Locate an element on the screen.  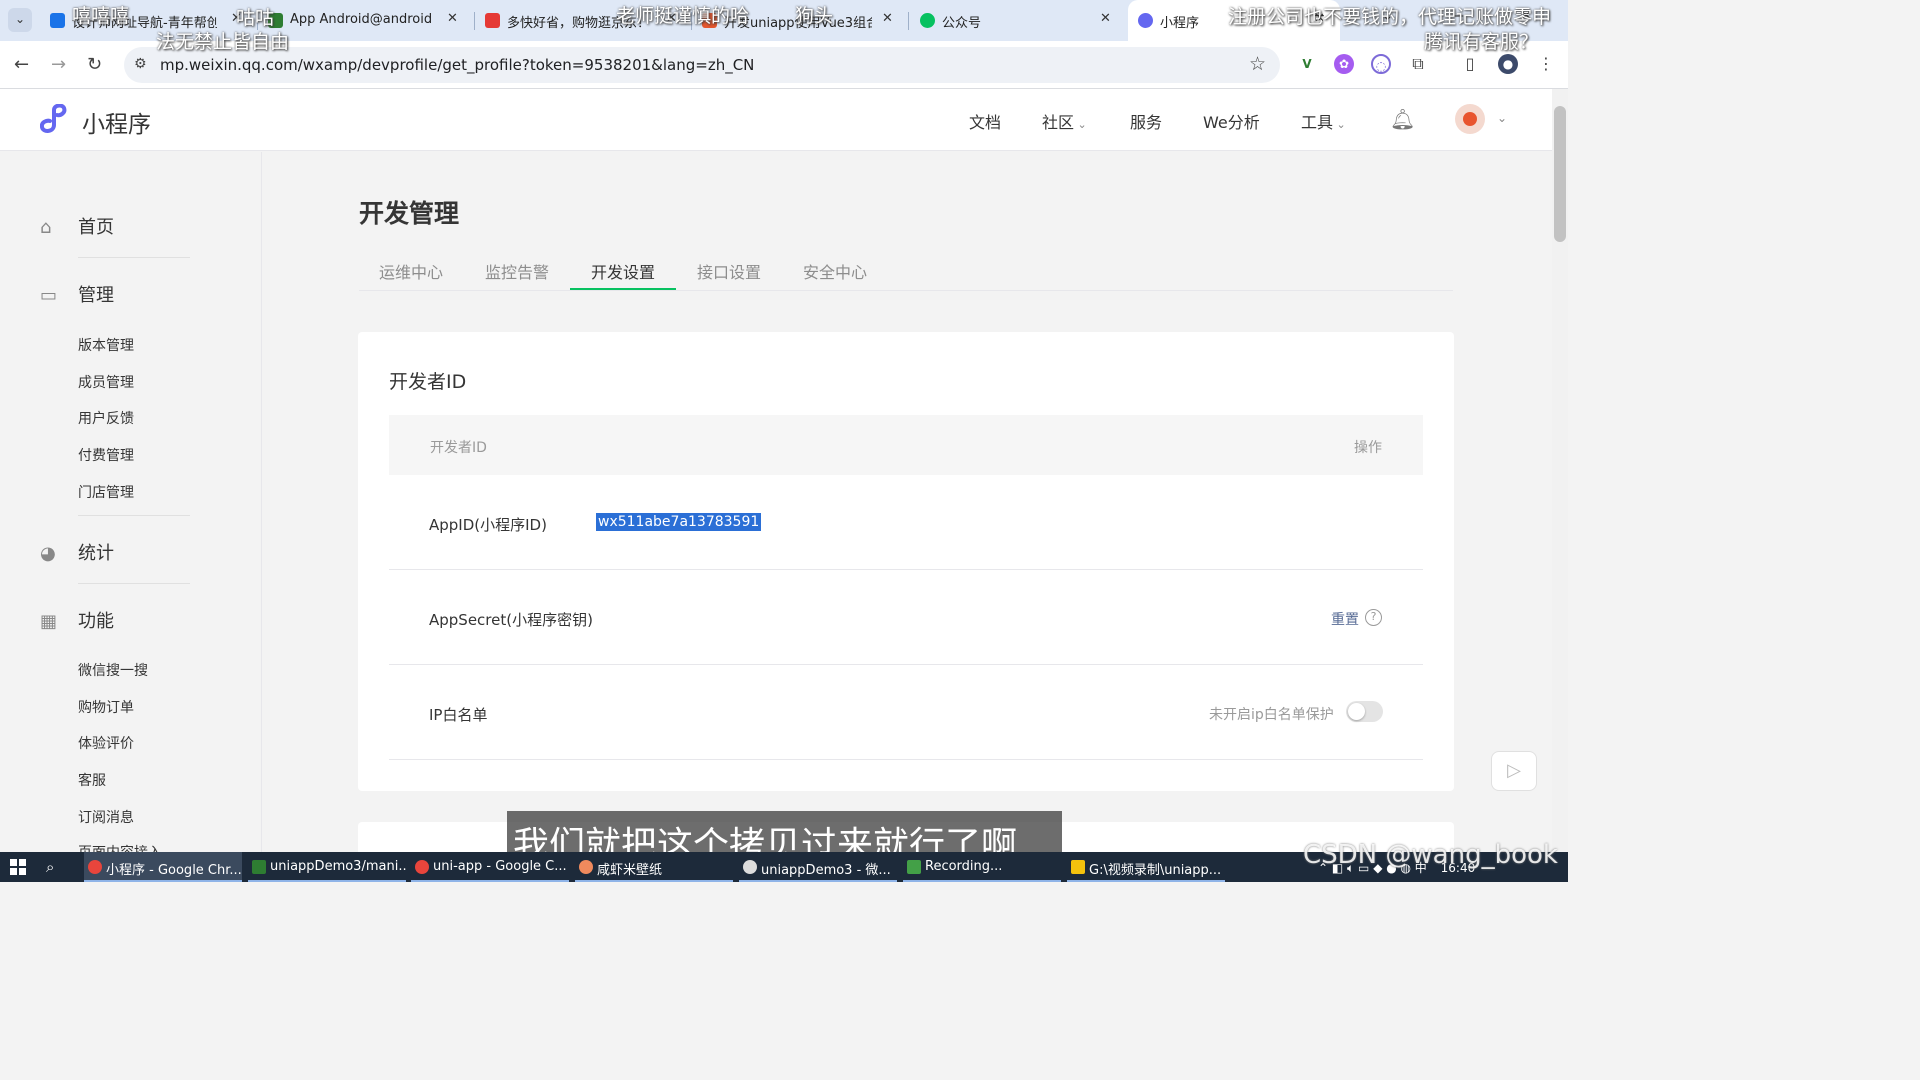
back-arrow-icon: ← is located at coordinates (21, 64).